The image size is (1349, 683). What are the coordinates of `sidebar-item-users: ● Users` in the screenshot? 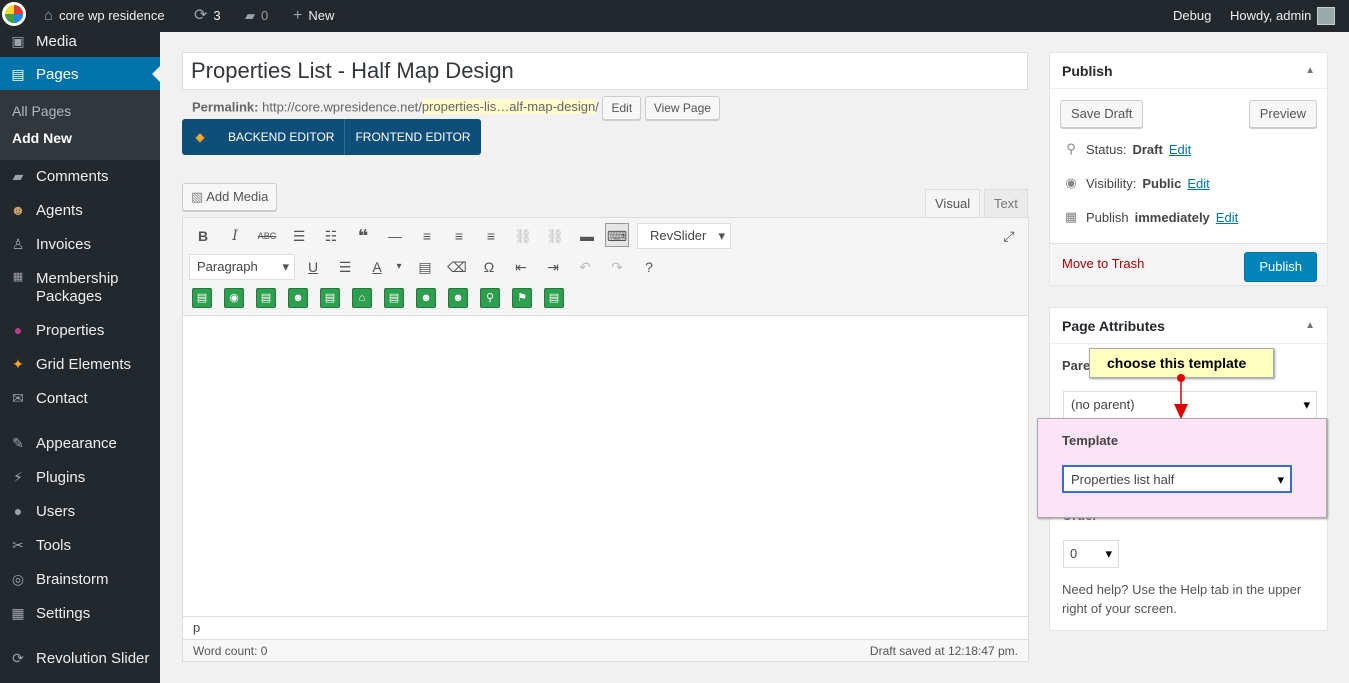 It's located at (80, 511).